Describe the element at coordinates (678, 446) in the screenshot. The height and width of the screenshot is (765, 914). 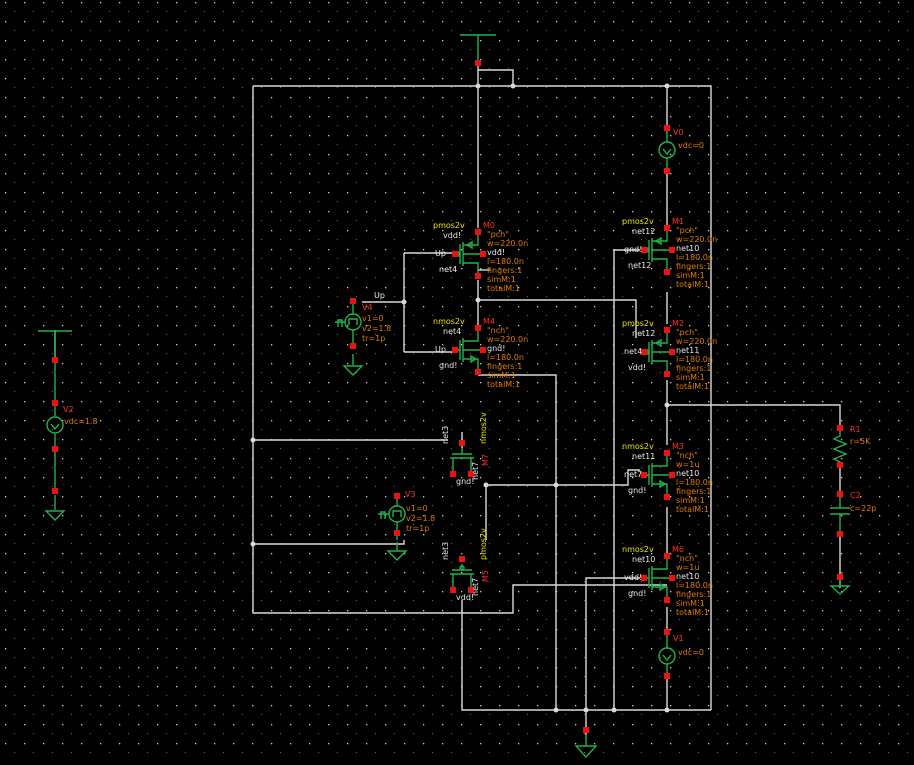
I see `transistor-inst: M3` at that location.